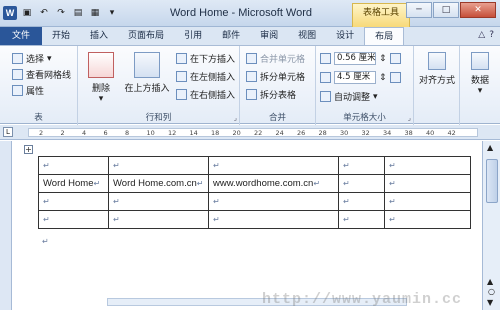 The height and width of the screenshot is (310, 500). What do you see at coordinates (28, 90) in the screenshot?
I see `properties-button: 属性` at bounding box center [28, 90].